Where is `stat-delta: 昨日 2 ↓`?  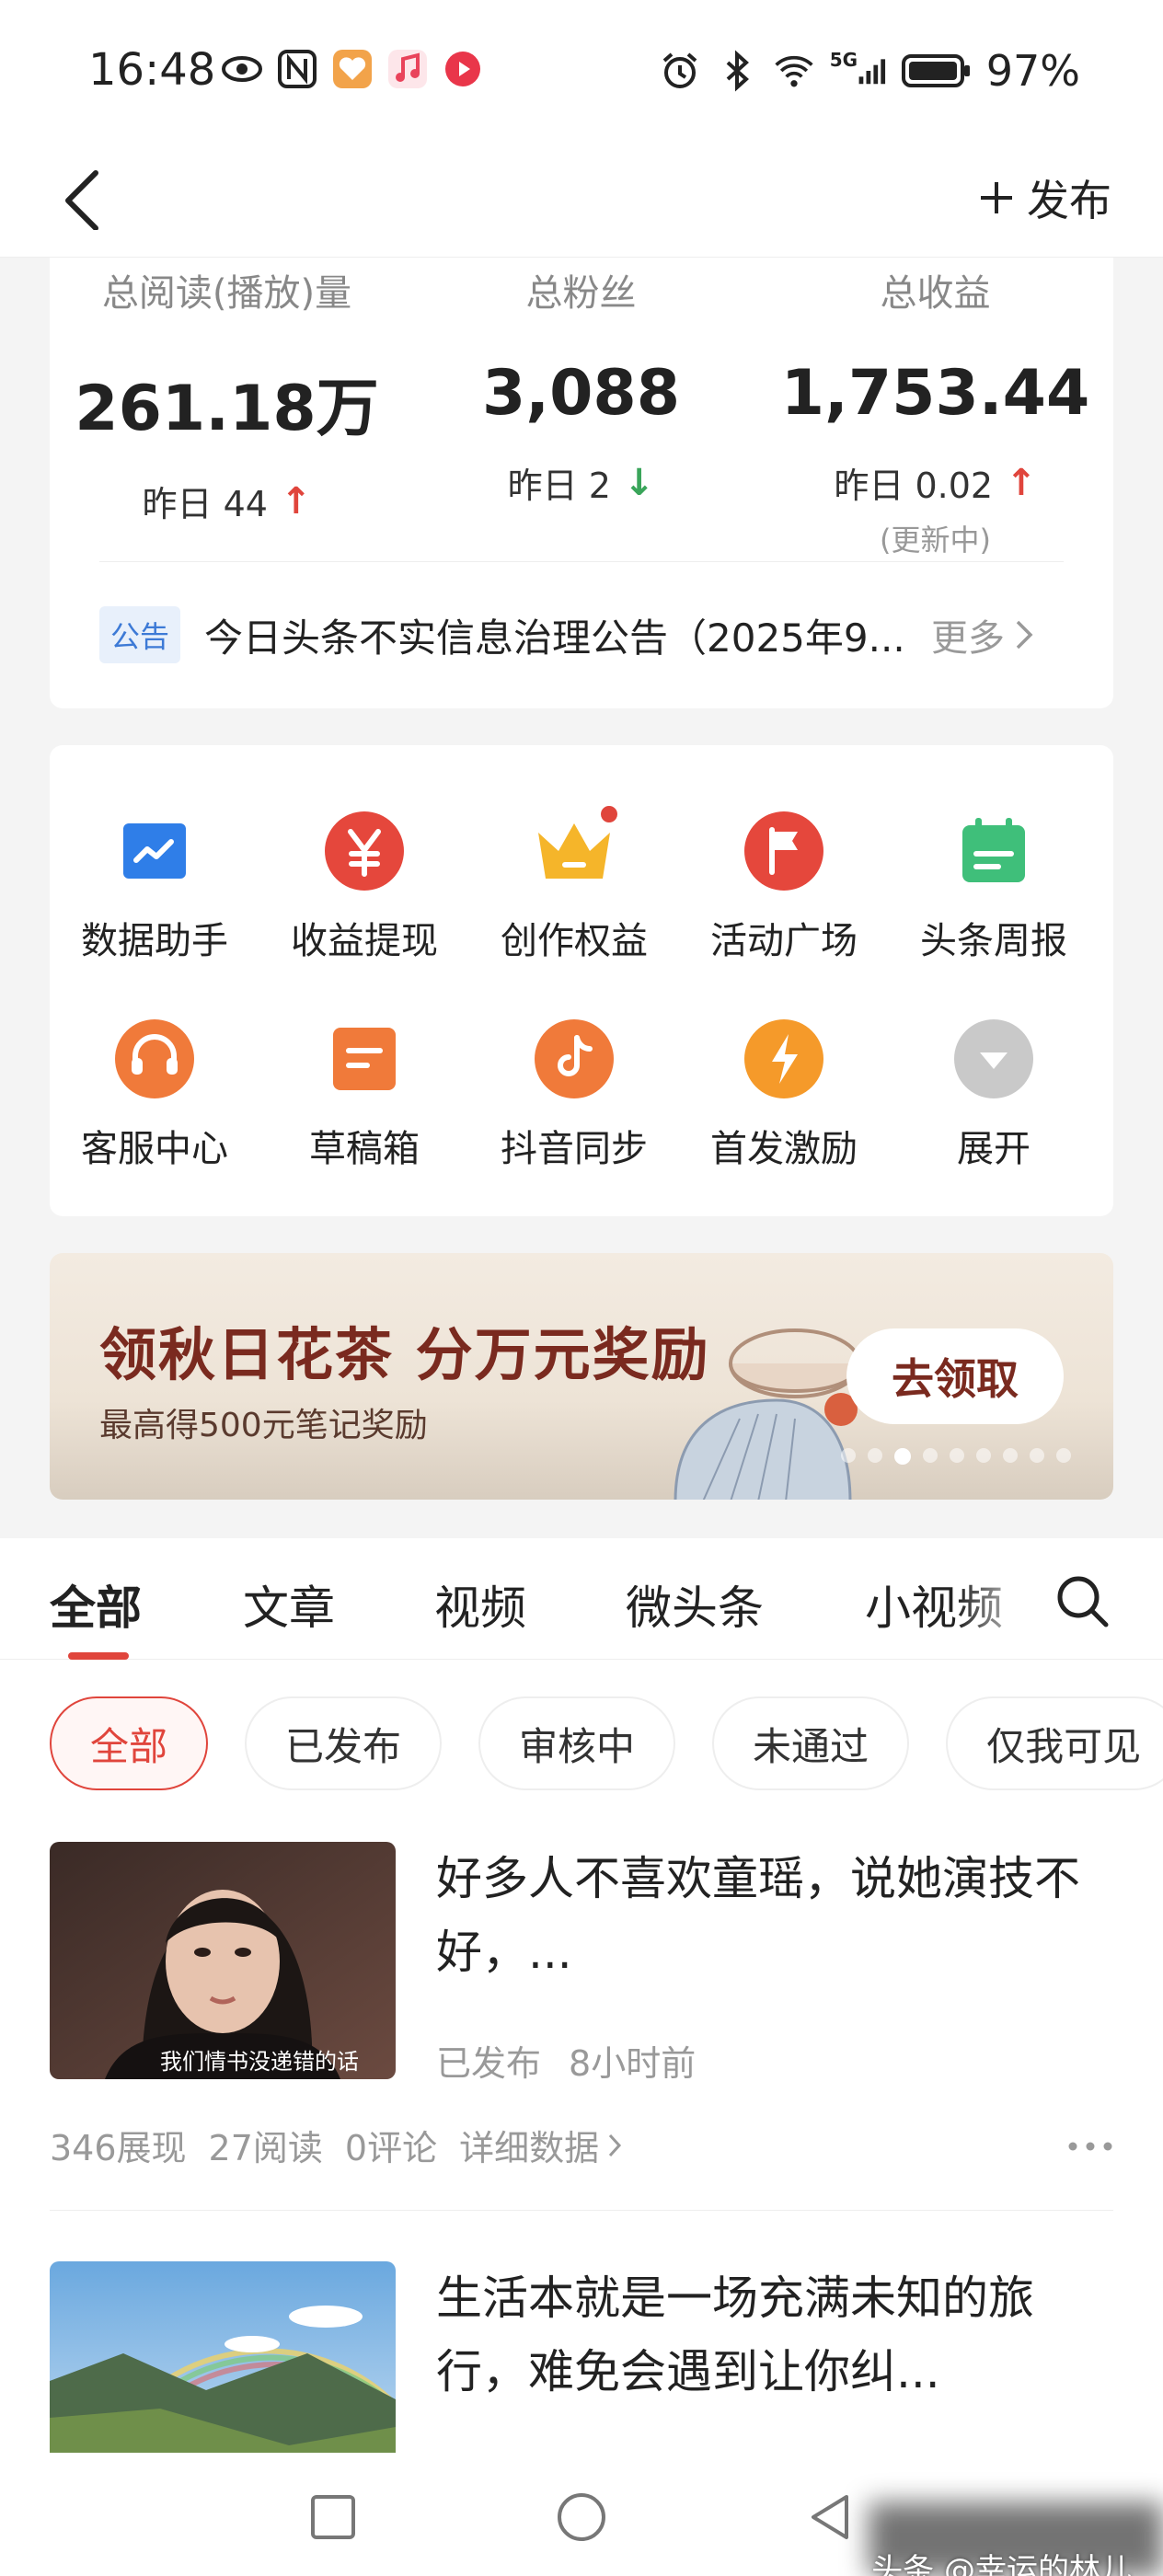 stat-delta: 昨日 2 ↓ is located at coordinates (581, 482).